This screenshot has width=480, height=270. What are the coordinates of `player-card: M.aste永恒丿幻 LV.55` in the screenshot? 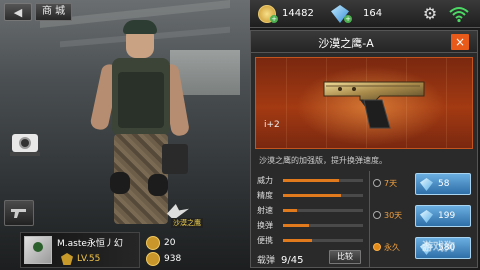 It's located at (80, 250).